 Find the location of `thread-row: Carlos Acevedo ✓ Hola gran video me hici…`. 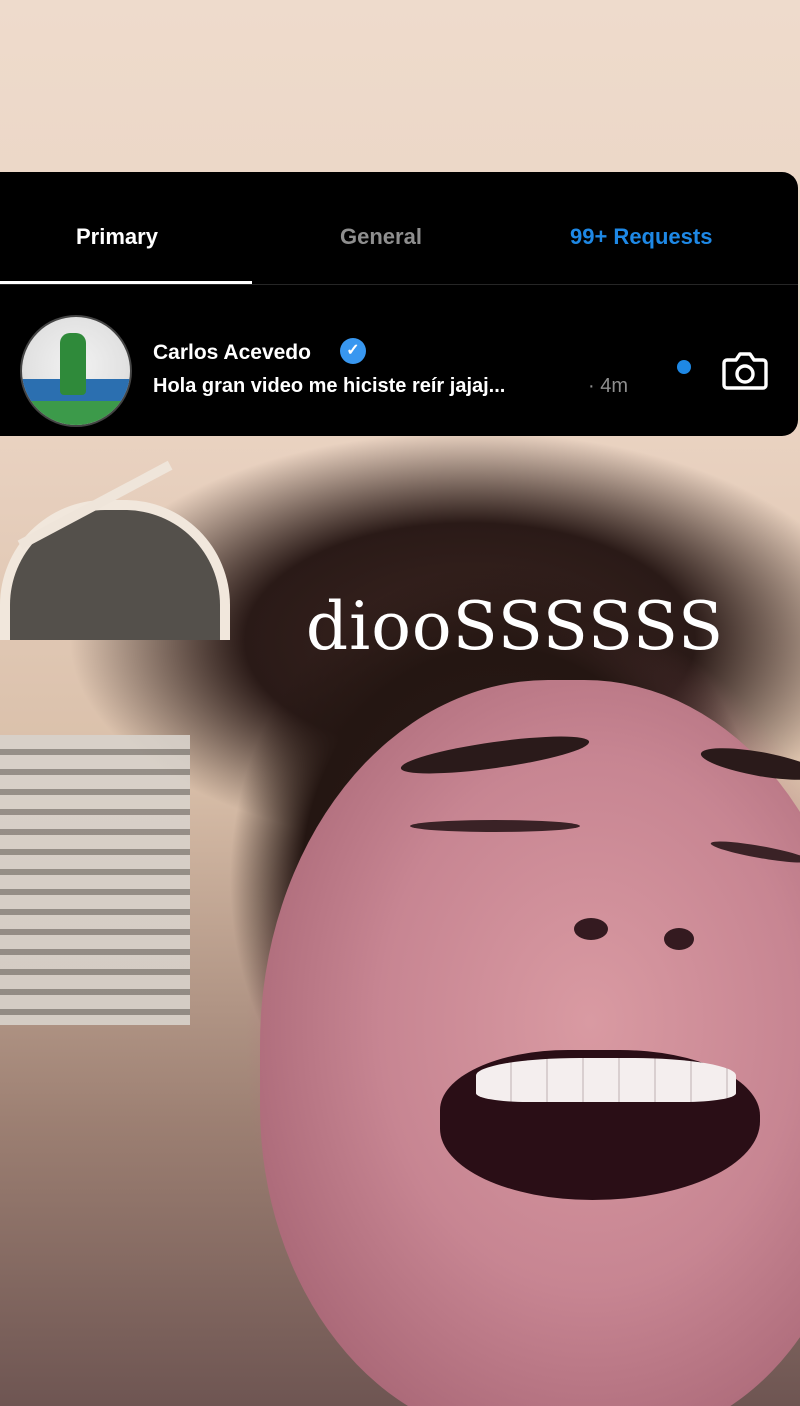

thread-row: Carlos Acevedo ✓ Hola gran video me hici… is located at coordinates (399, 360).